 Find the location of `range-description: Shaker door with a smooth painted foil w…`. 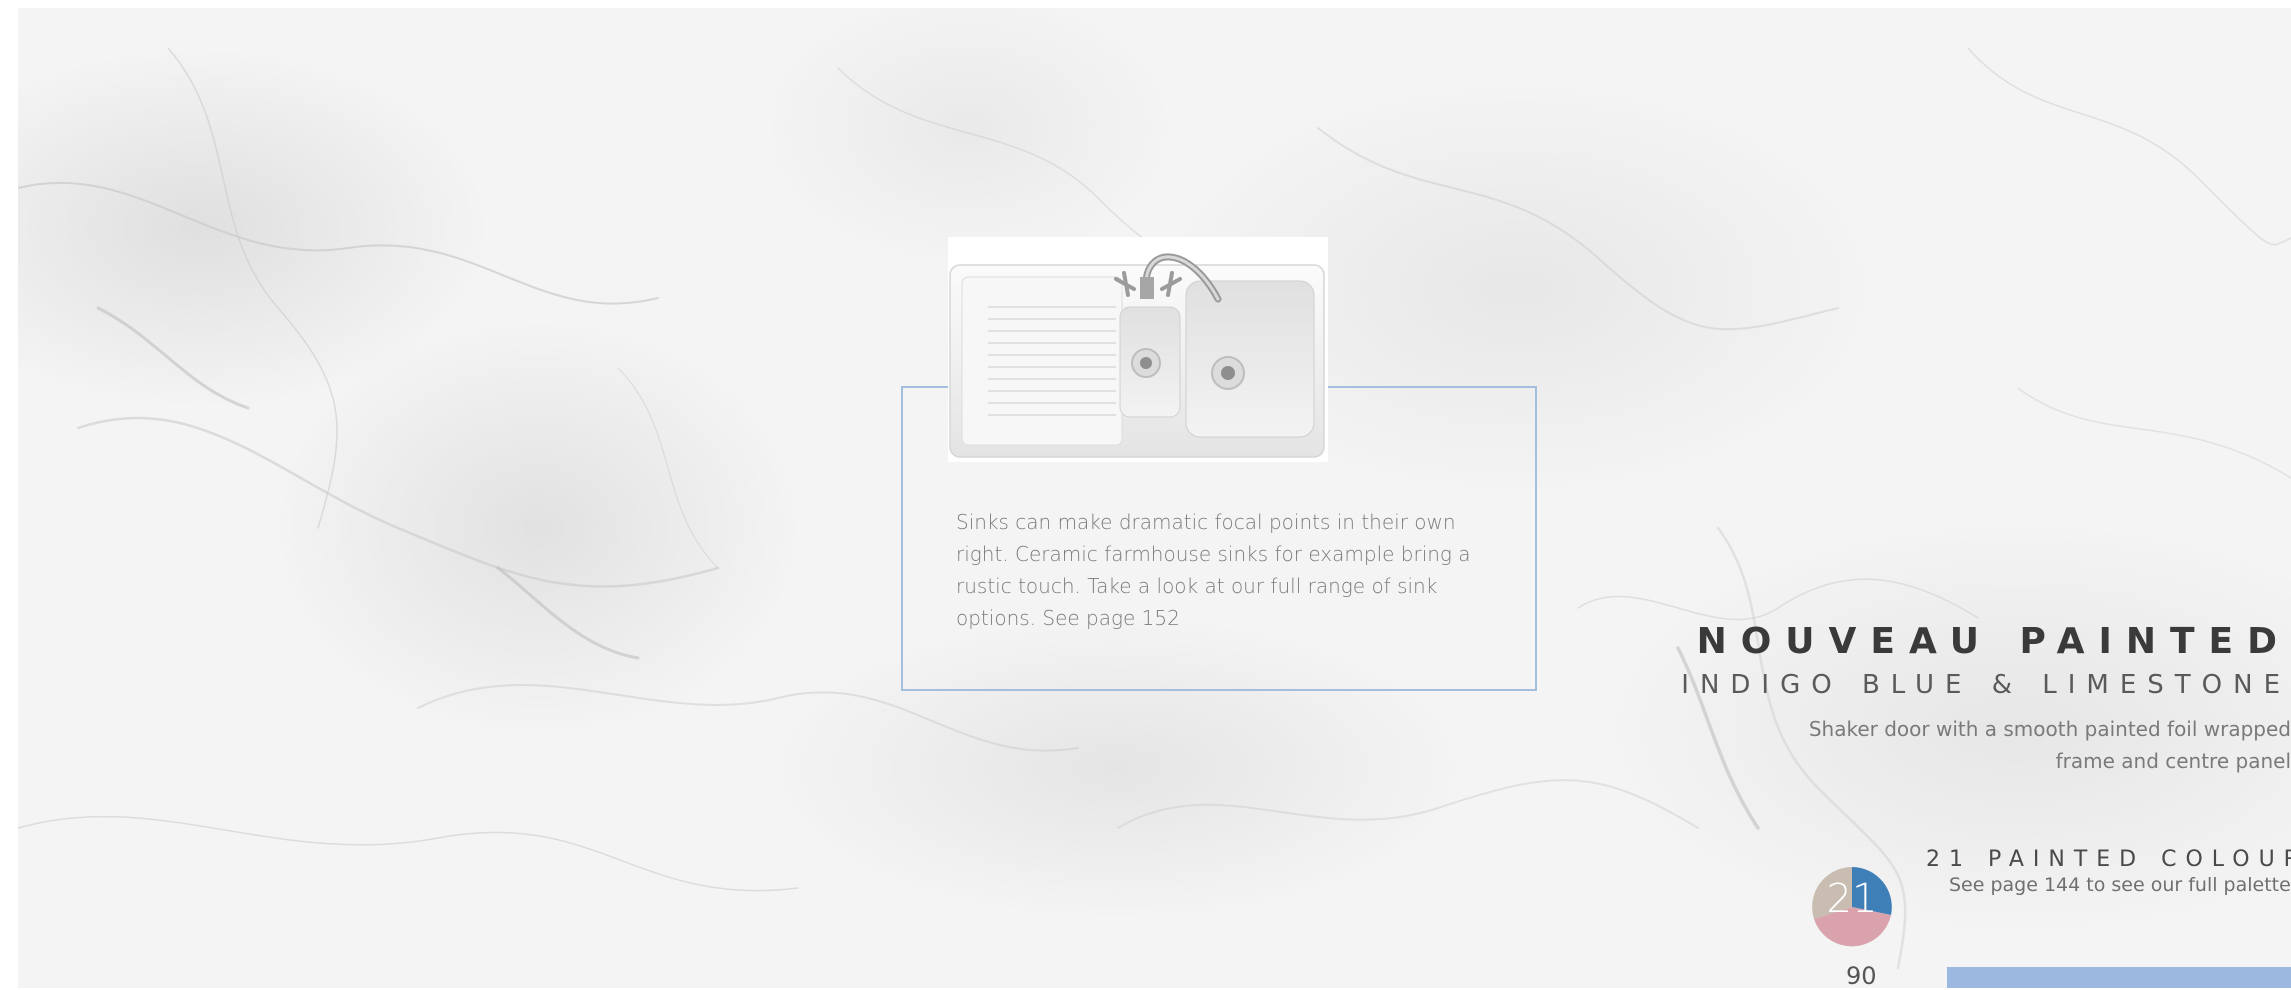

range-description: Shaker door with a smooth painted foil w… is located at coordinates (2049, 745).